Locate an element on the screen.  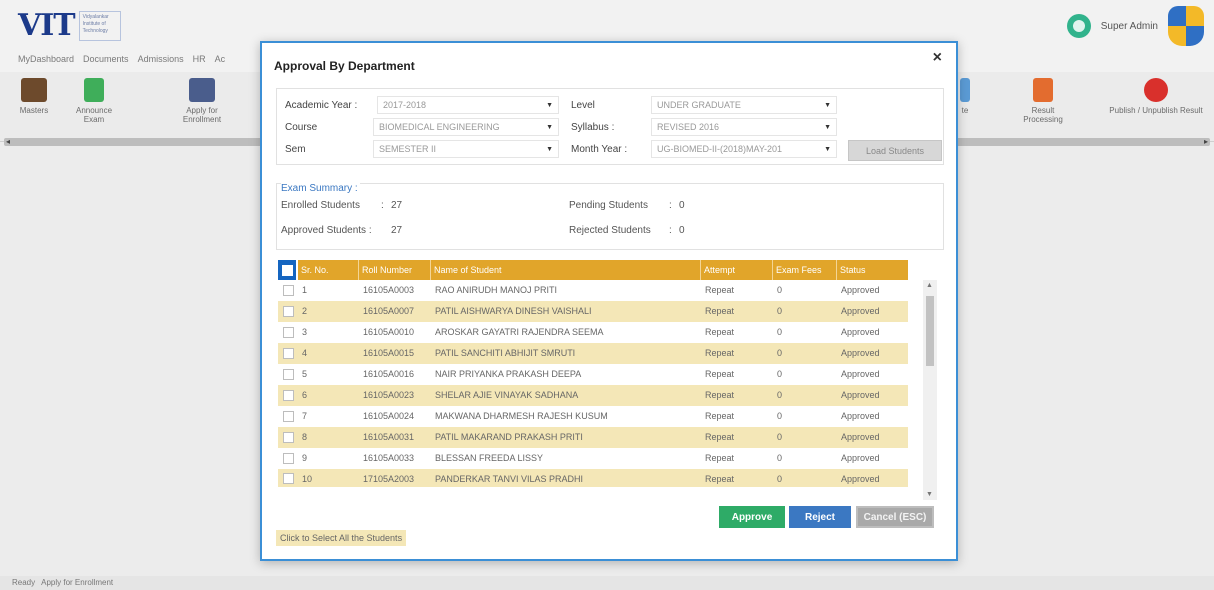
announce-exam-button: Announce Exam is located at coordinates (94, 101).